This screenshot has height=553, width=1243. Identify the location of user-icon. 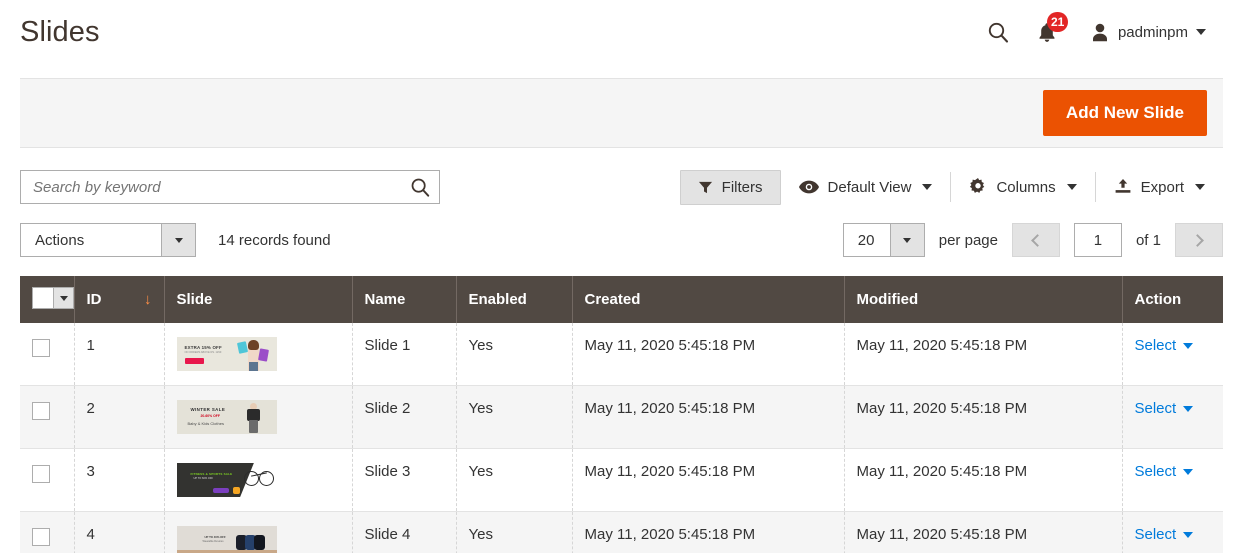
(1099, 32).